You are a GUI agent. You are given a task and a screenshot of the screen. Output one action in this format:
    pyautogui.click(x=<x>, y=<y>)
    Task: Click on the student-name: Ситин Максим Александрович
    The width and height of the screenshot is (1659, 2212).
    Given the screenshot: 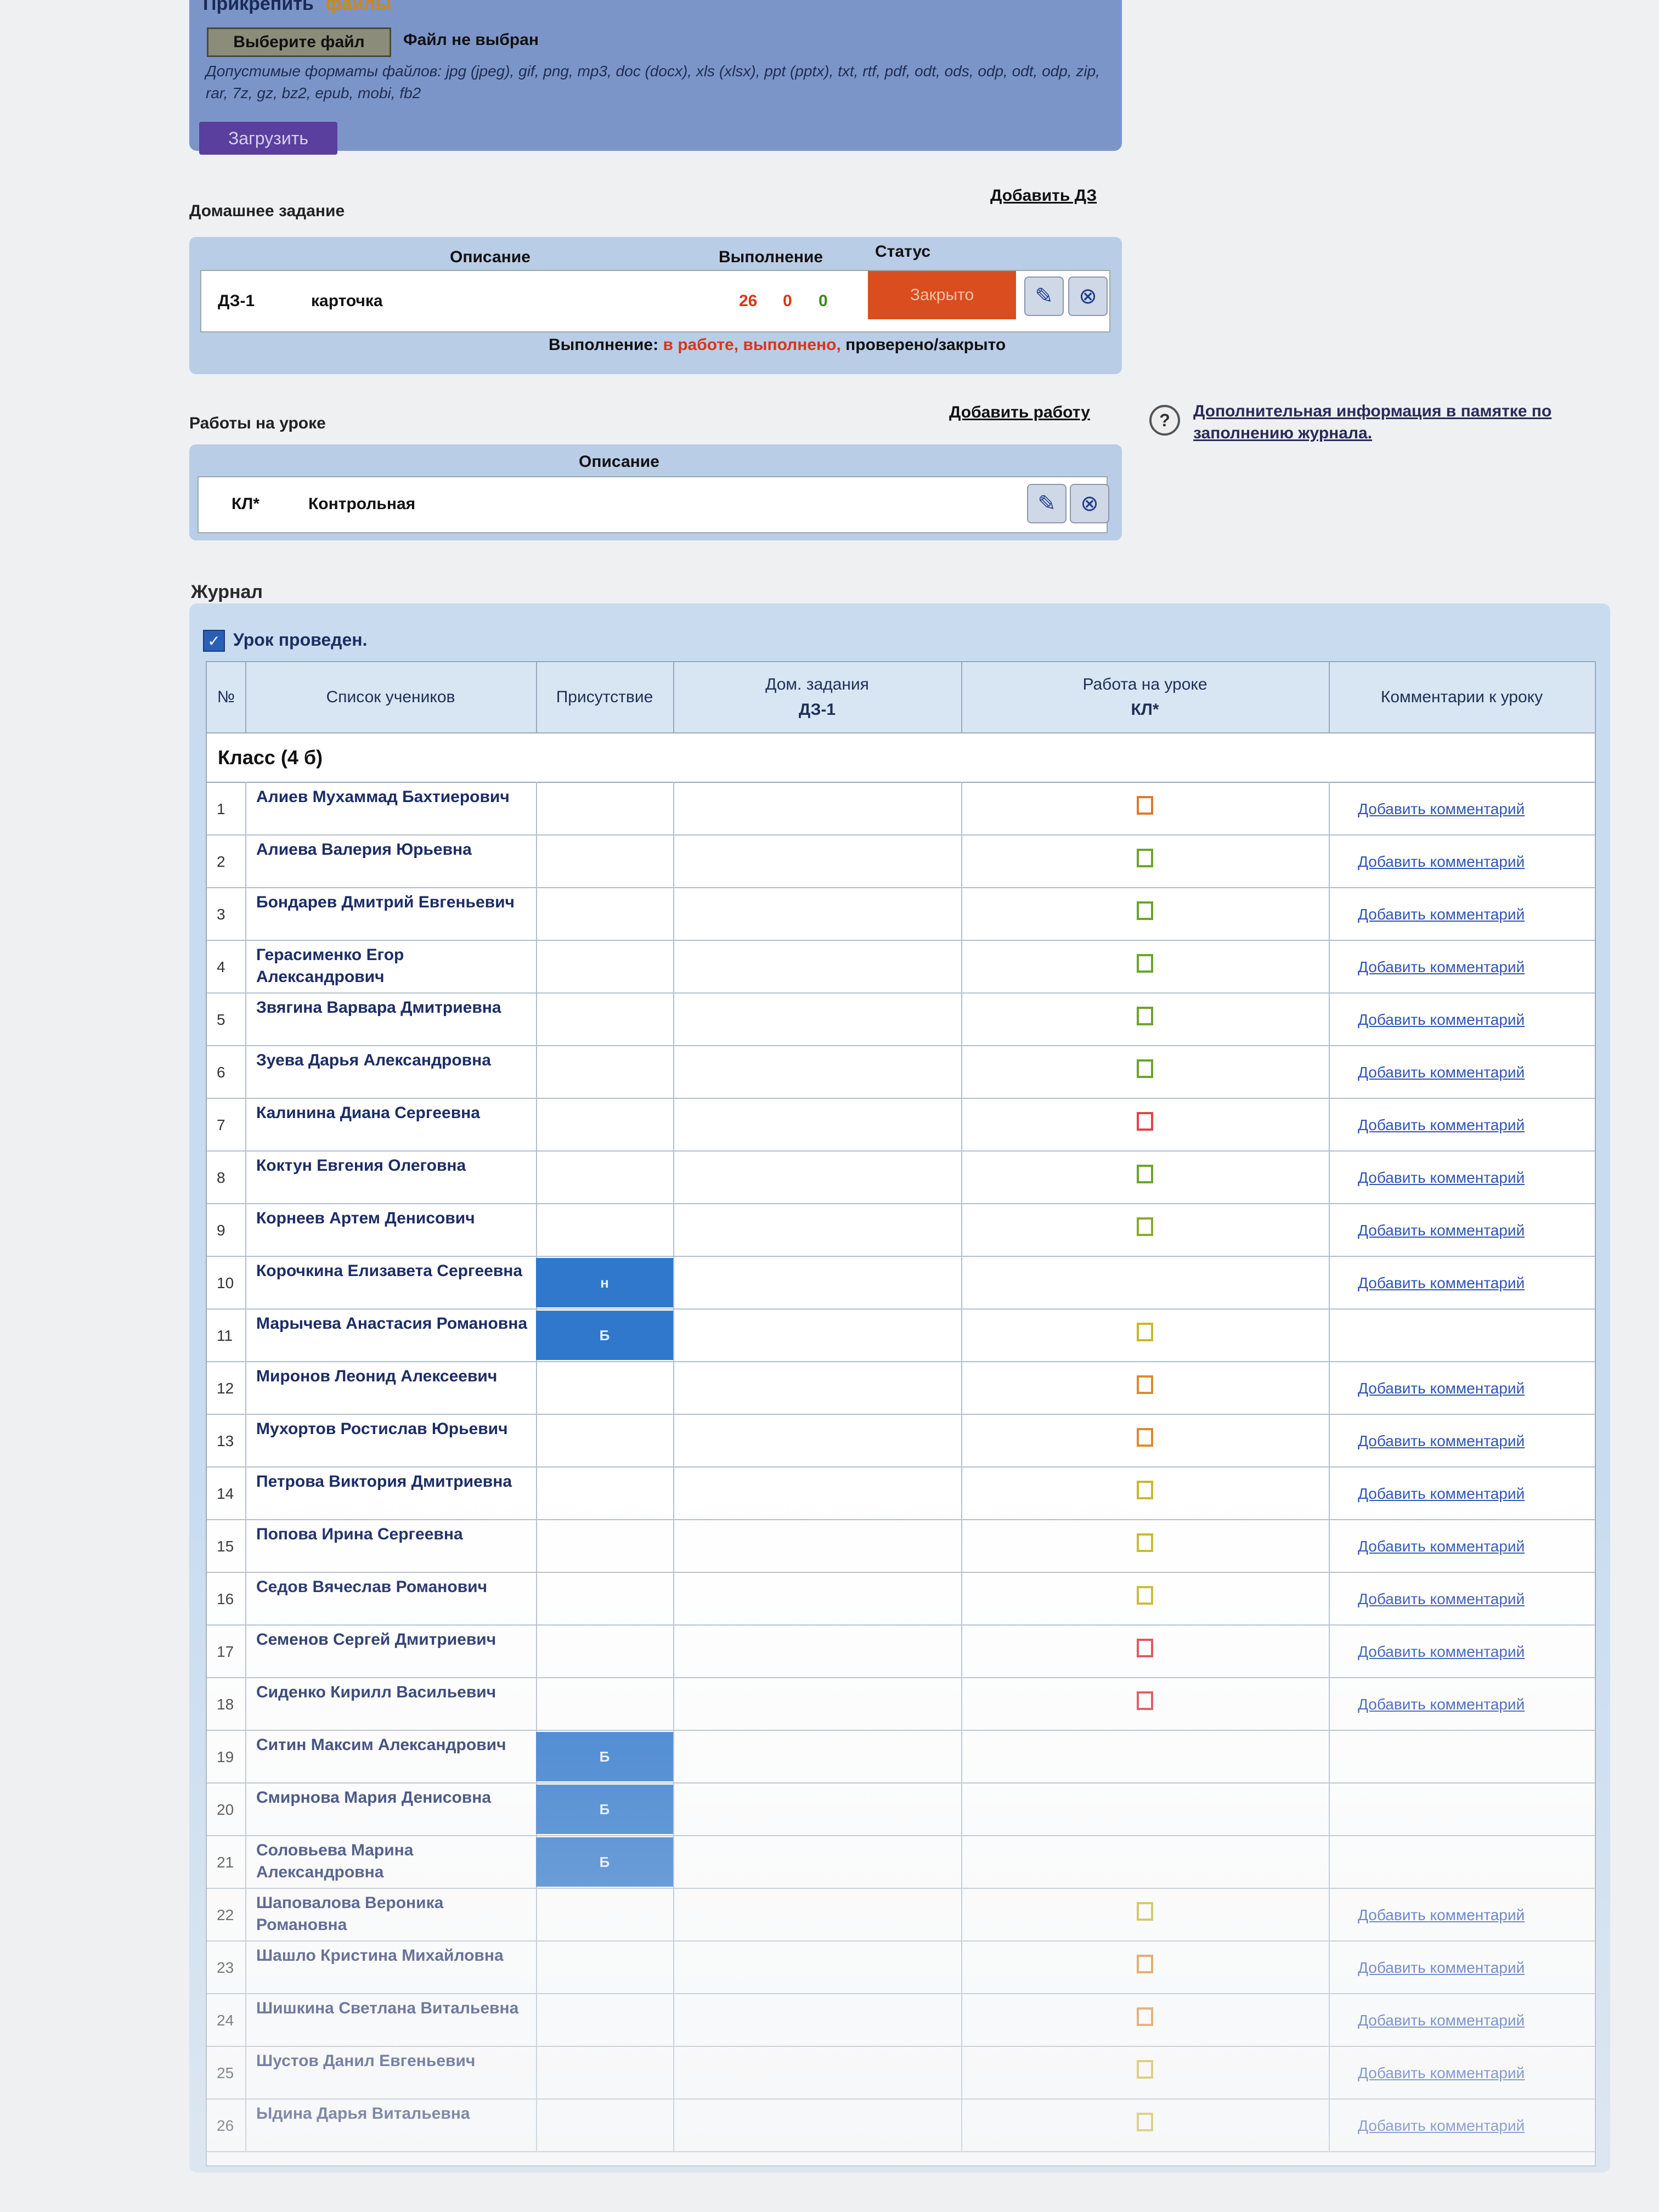 What is the action you would take?
    pyautogui.click(x=393, y=1745)
    